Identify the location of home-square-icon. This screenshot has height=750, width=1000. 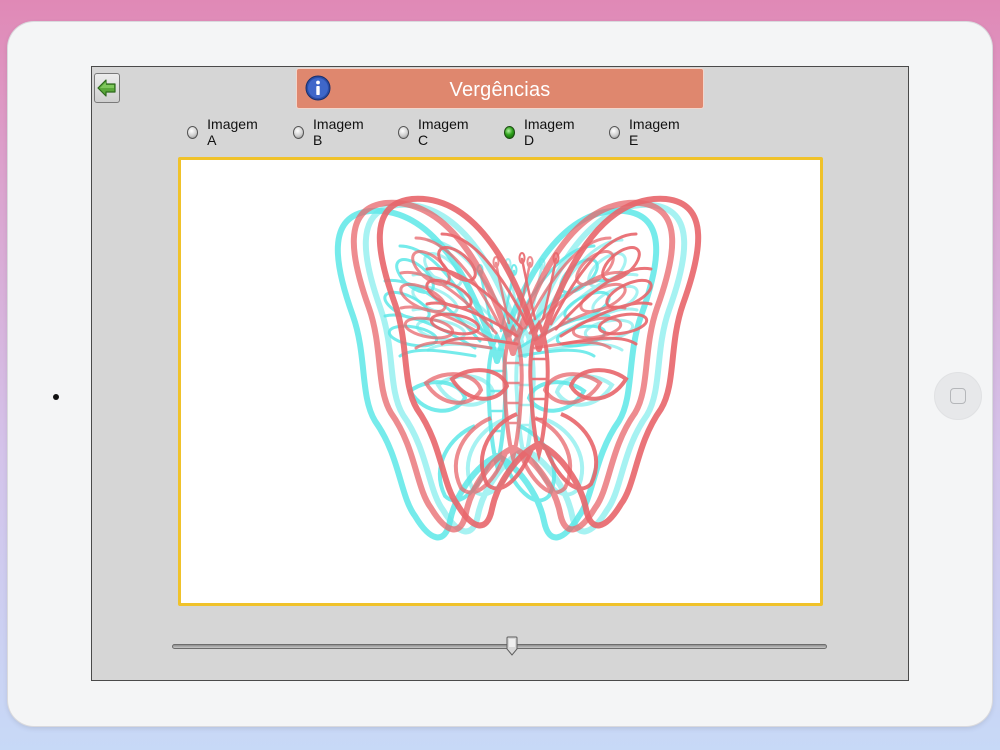
(958, 396).